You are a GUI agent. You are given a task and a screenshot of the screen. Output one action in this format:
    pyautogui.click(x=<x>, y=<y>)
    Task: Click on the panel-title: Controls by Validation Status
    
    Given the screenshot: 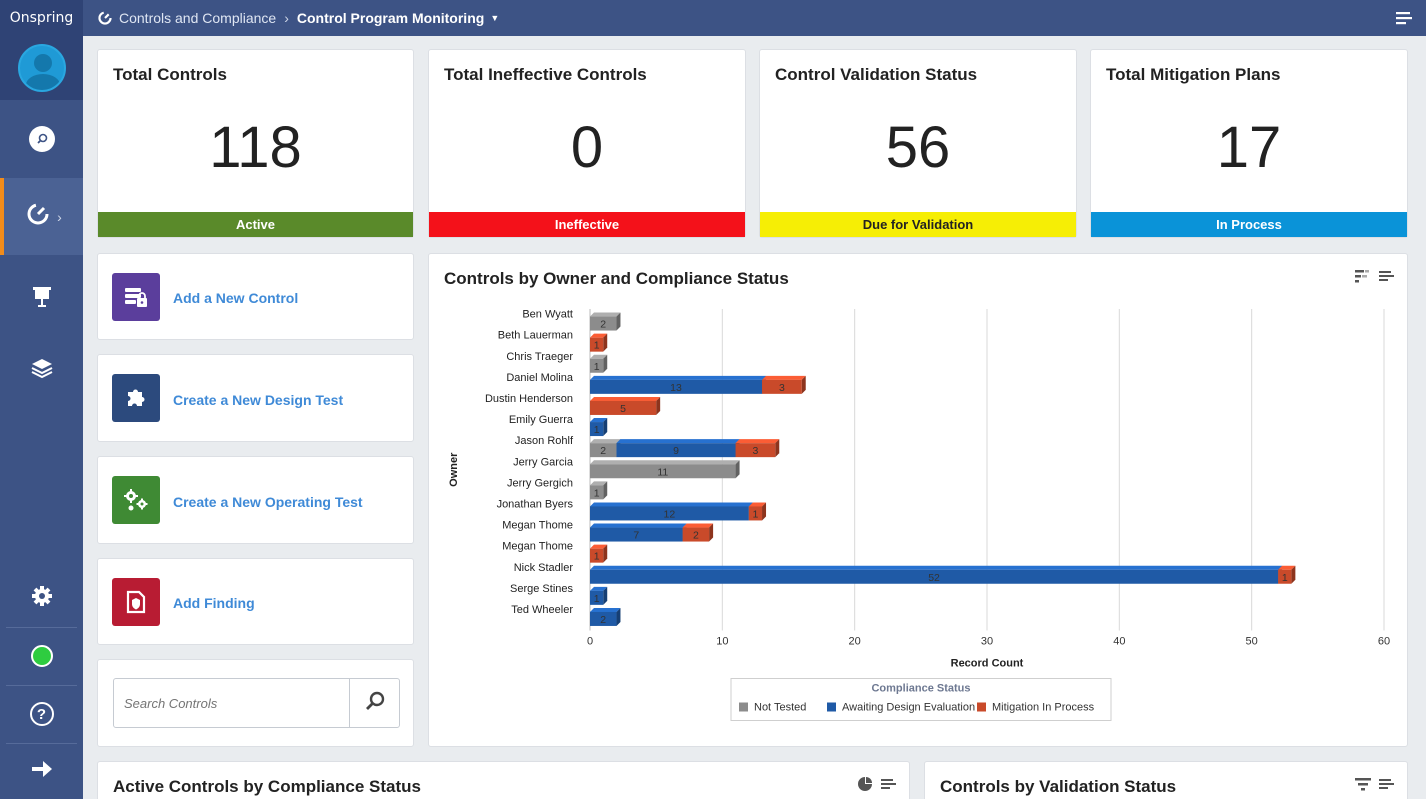 What is the action you would take?
    pyautogui.click(x=1058, y=786)
    